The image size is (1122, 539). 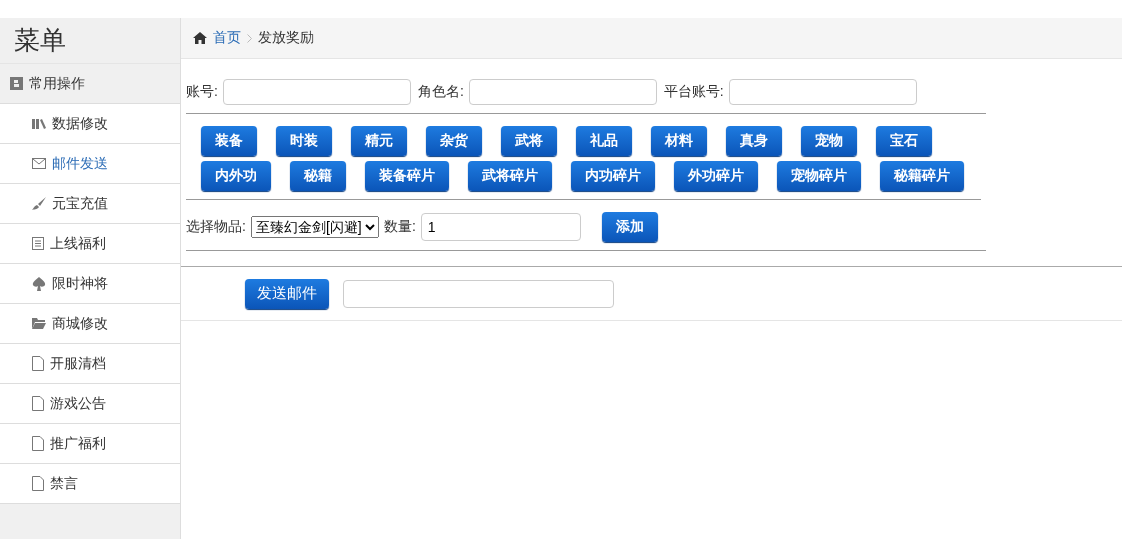 I want to click on folder-icon, so click(x=39, y=323).